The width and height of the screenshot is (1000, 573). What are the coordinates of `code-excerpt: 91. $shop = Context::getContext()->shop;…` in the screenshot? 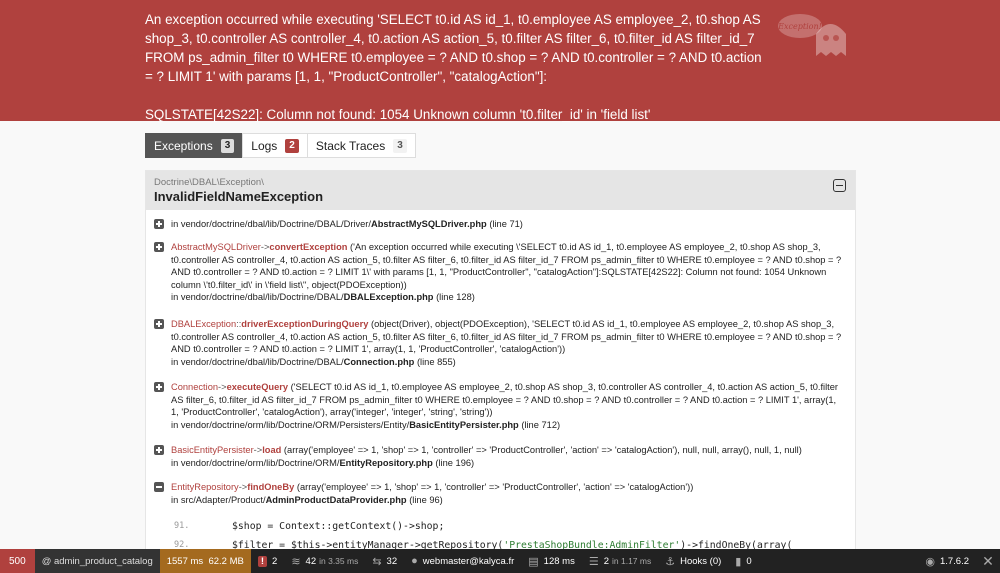 It's located at (499, 533).